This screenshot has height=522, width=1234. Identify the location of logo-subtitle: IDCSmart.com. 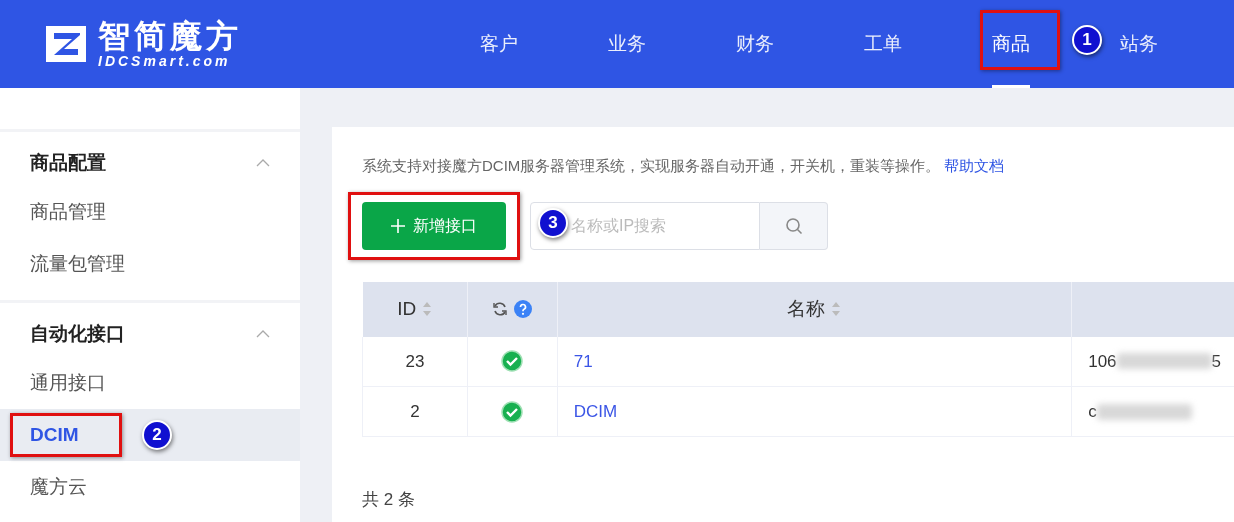
(165, 61).